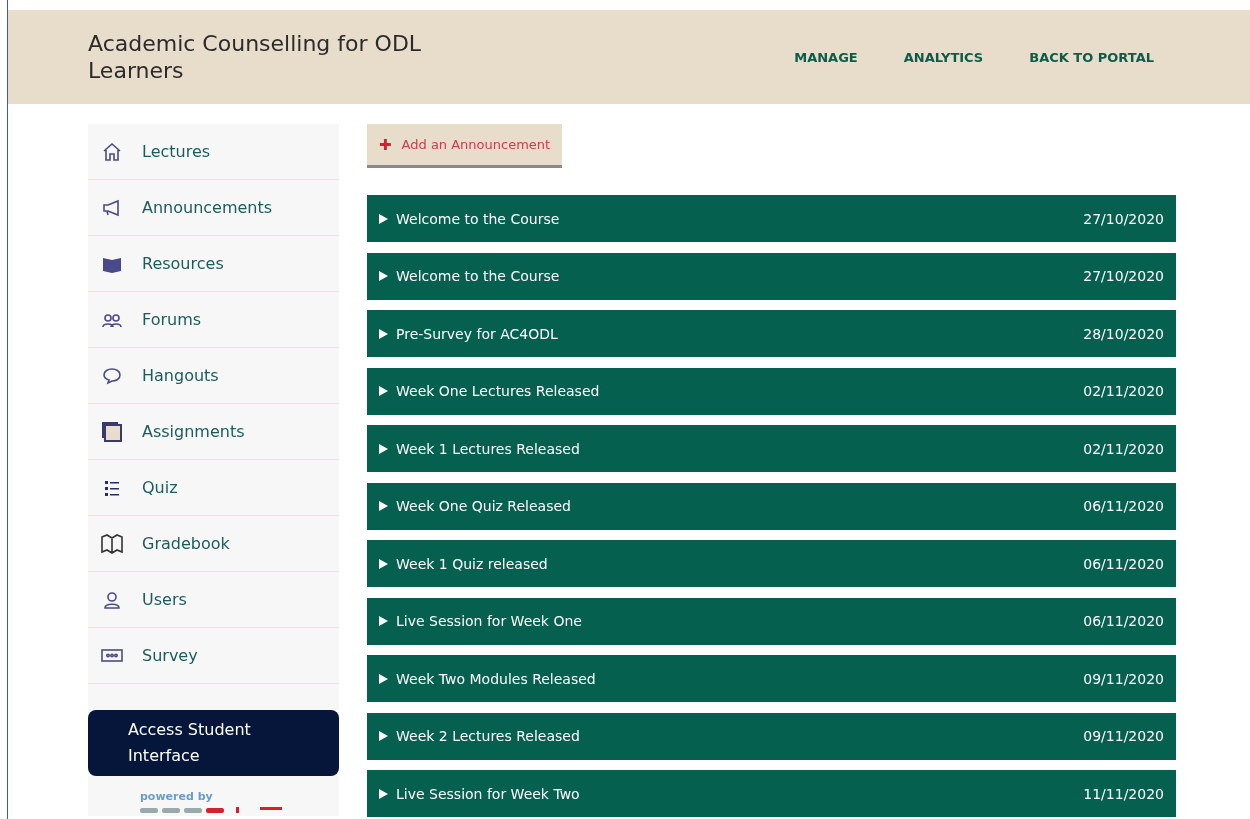  Describe the element at coordinates (771, 736) in the screenshot. I see `announcement-row: Week 2 Lectures Released 09/11/2020` at that location.